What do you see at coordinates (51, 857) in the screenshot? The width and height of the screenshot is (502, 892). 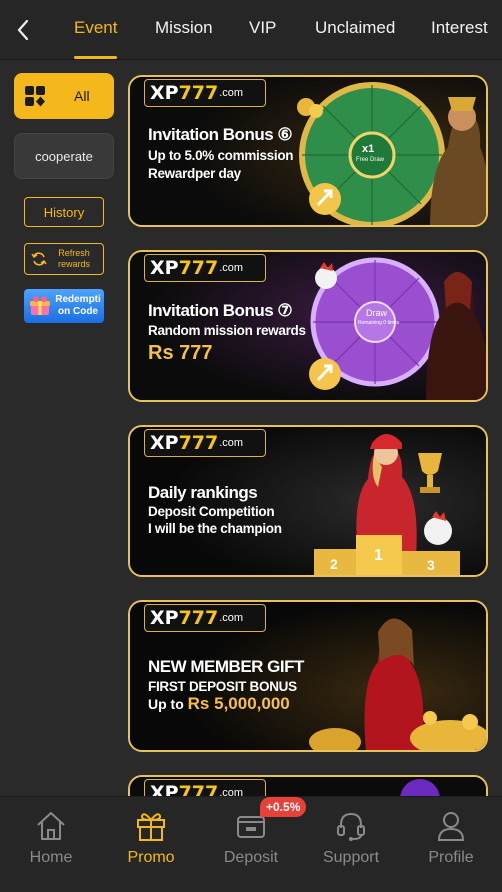 I see `nav-home-label: Home` at bounding box center [51, 857].